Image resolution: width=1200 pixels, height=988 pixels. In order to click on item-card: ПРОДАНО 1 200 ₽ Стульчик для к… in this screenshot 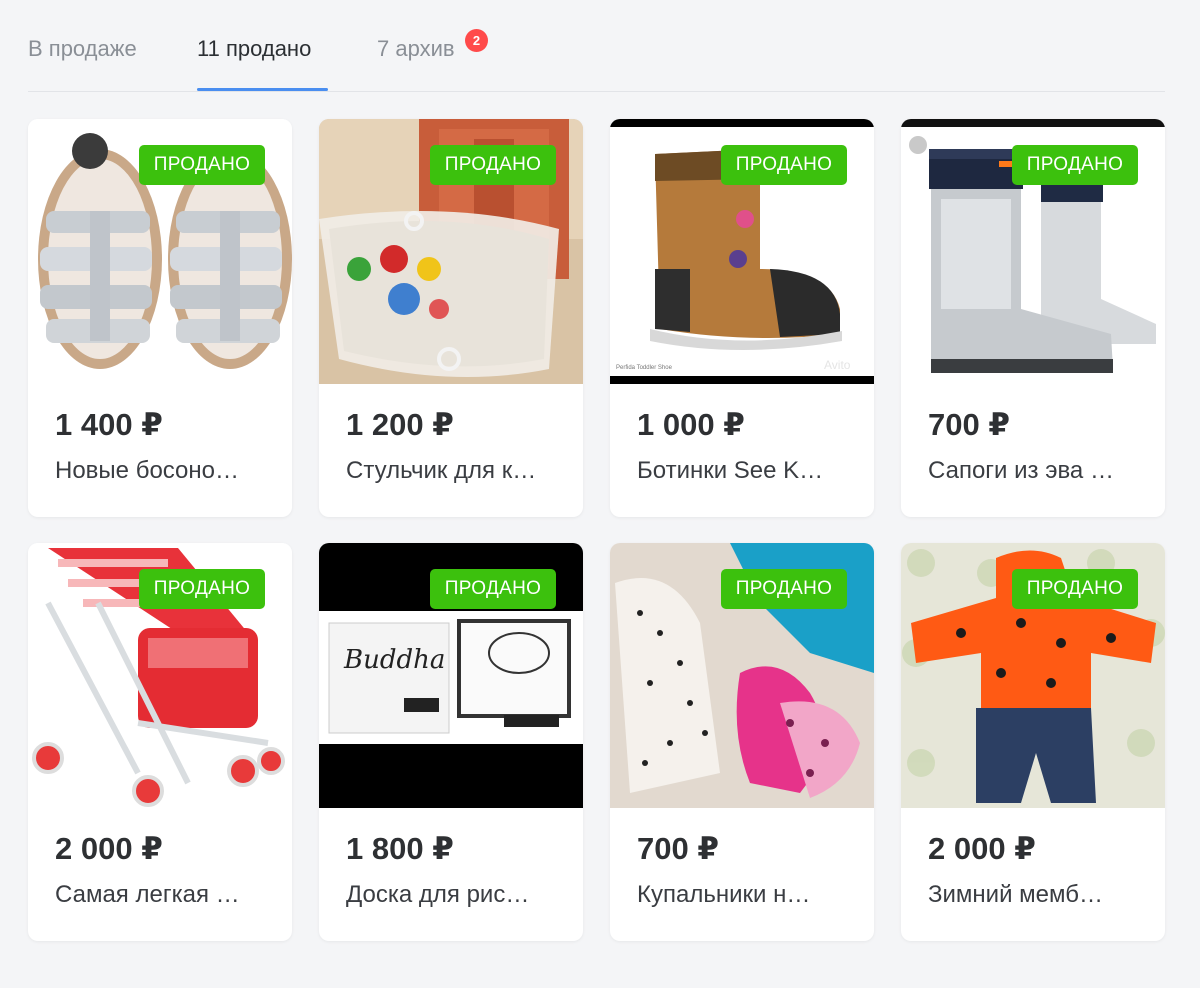, I will do `click(451, 318)`.